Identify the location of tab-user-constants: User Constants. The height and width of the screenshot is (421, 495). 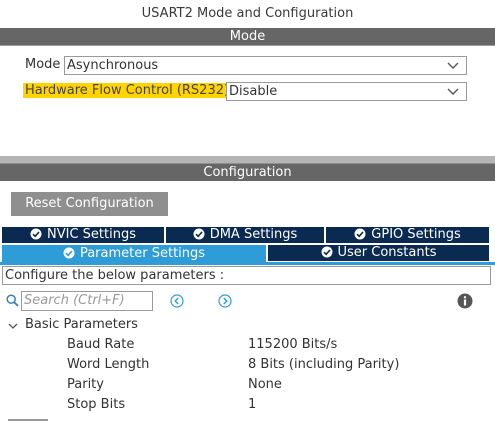
(378, 253).